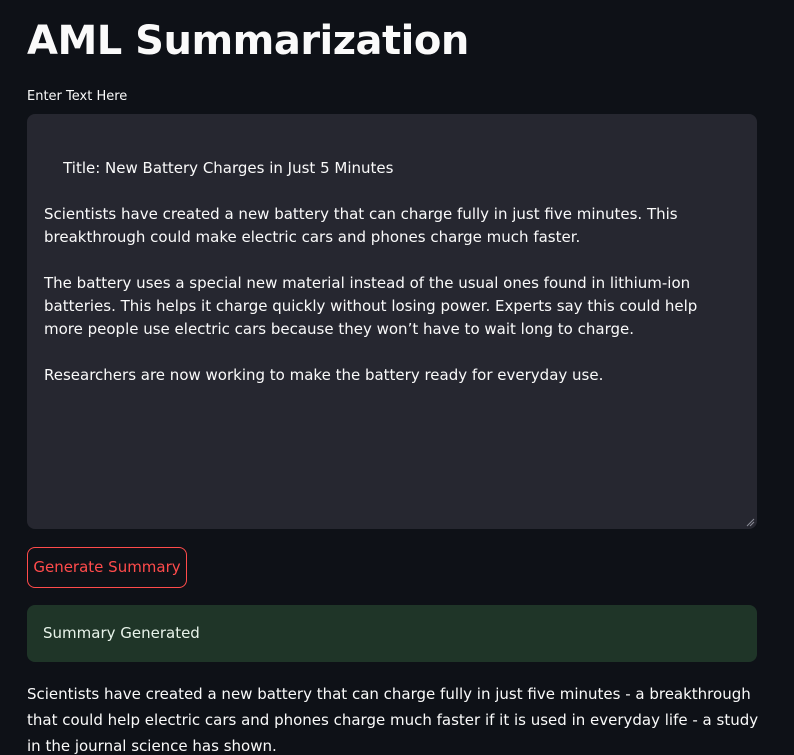  Describe the element at coordinates (392, 633) in the screenshot. I see `success-alert: Summary Generated` at that location.